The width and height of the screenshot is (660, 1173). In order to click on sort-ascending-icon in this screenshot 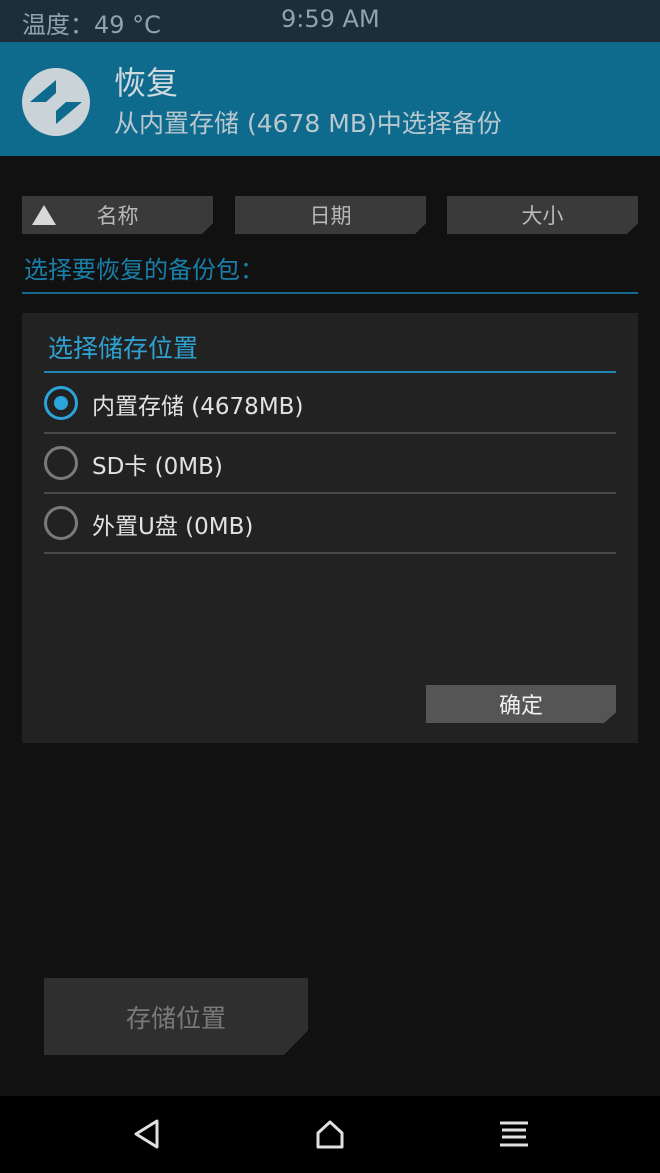, I will do `click(44, 215)`.